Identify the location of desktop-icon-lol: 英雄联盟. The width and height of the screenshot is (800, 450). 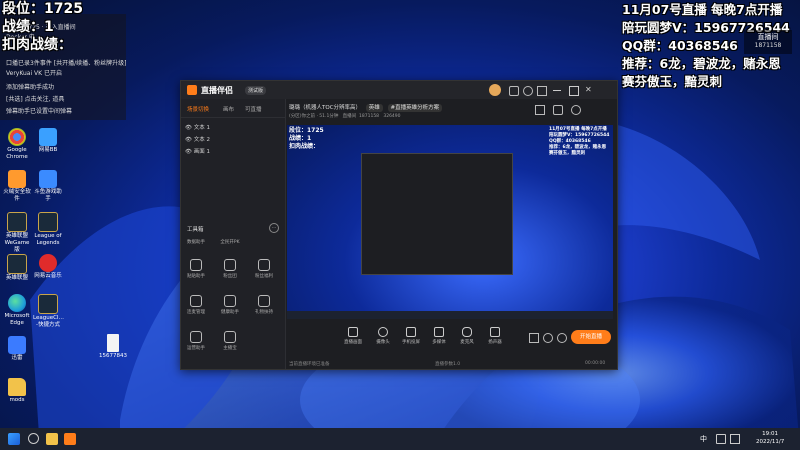
(17, 268).